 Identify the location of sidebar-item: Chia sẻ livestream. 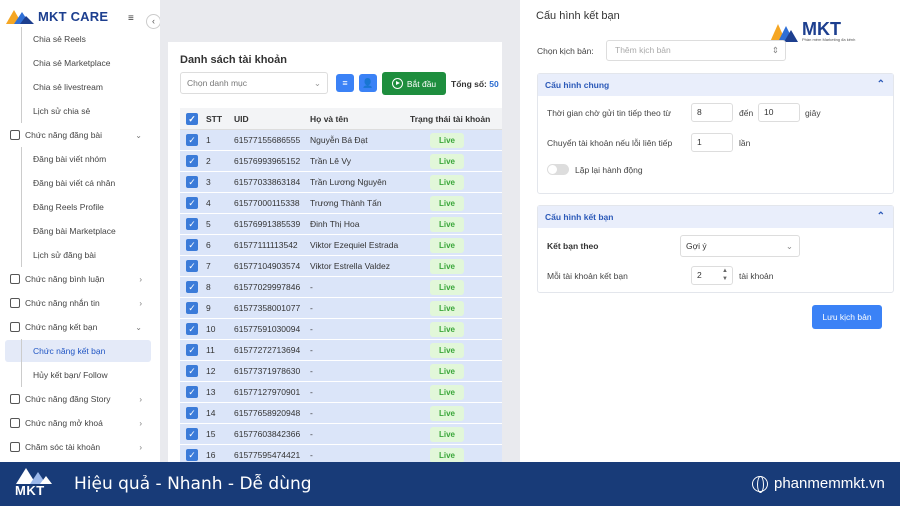
(79, 87).